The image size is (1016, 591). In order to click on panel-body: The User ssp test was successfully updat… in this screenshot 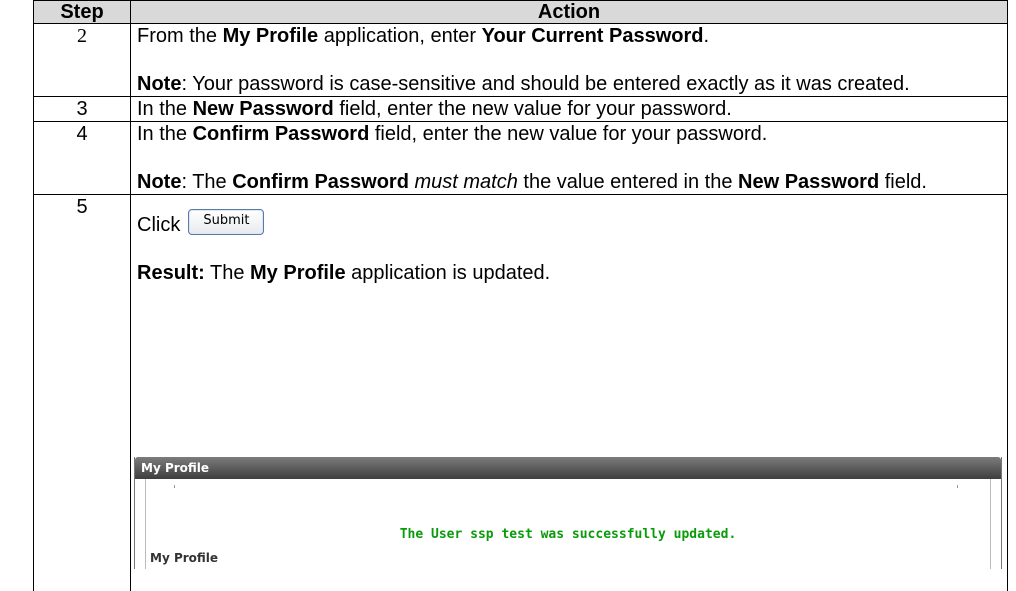, I will do `click(568, 524)`.